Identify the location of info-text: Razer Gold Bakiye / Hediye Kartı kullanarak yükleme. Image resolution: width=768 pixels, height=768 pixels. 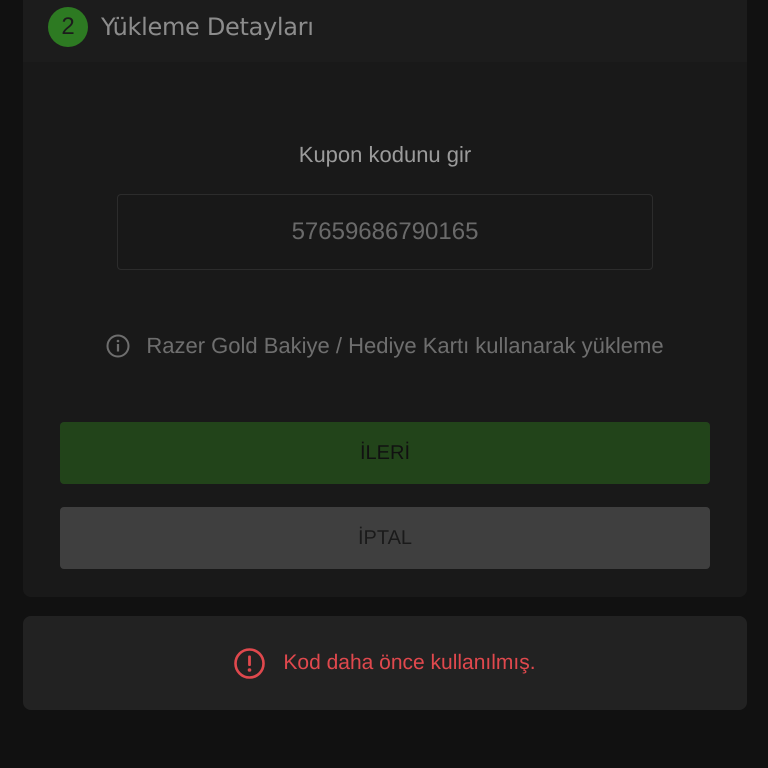
(405, 346).